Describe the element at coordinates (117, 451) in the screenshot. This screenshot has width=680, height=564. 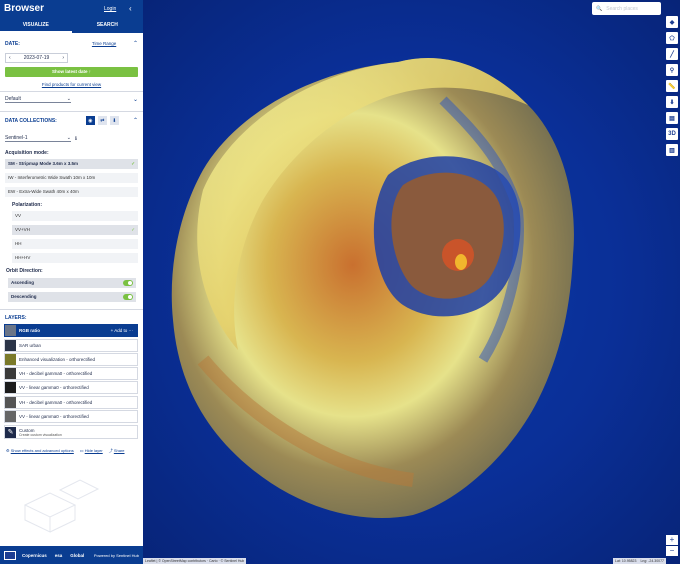
I see `share-link: ⤴ Share` at that location.